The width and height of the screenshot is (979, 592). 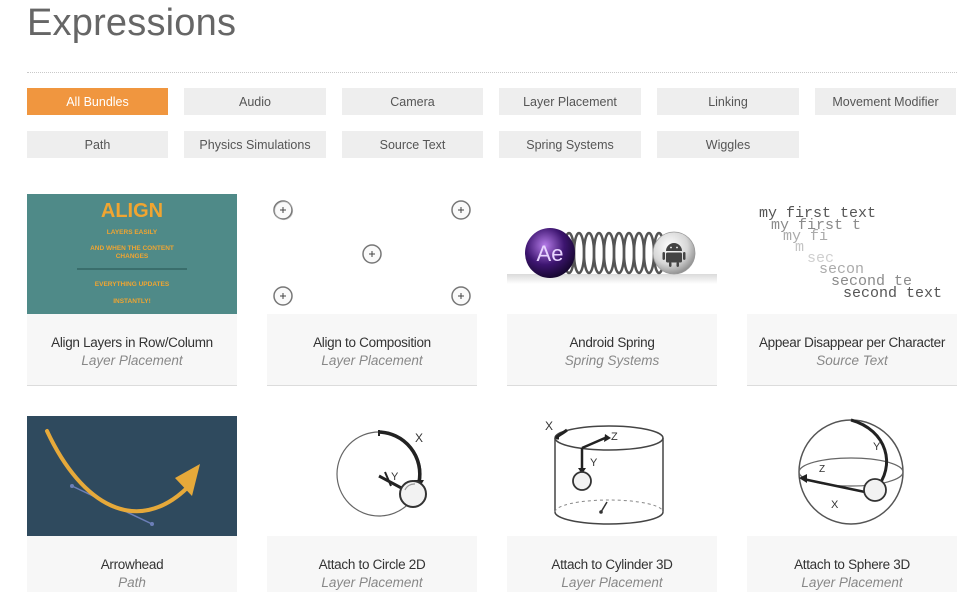 What do you see at coordinates (885, 101) in the screenshot?
I see `filter-movement-modifier: Movement Modifier` at bounding box center [885, 101].